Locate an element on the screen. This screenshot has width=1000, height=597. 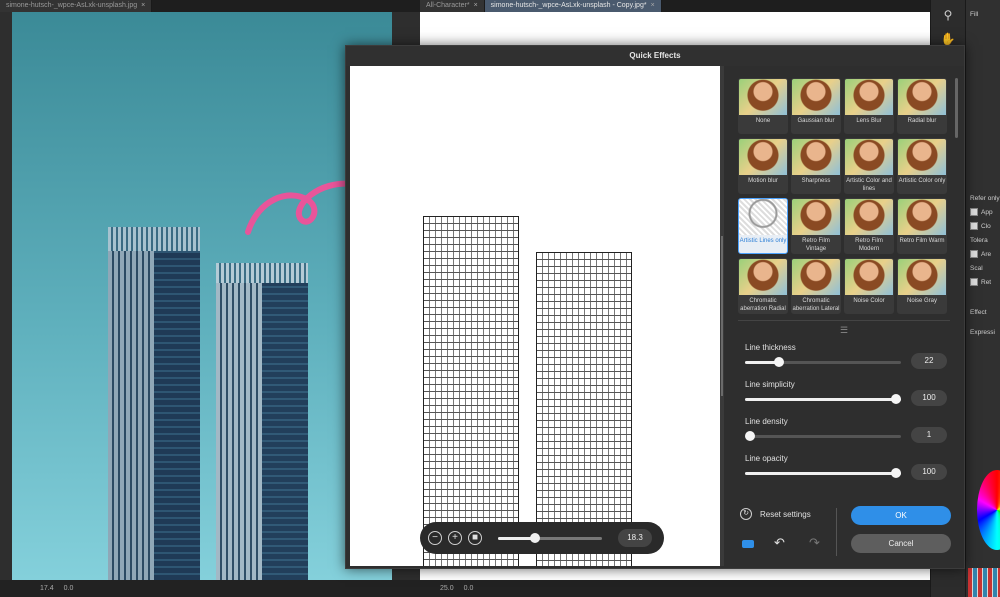
param-row: Line simplicity 100 is located at coordinates (850, 395).